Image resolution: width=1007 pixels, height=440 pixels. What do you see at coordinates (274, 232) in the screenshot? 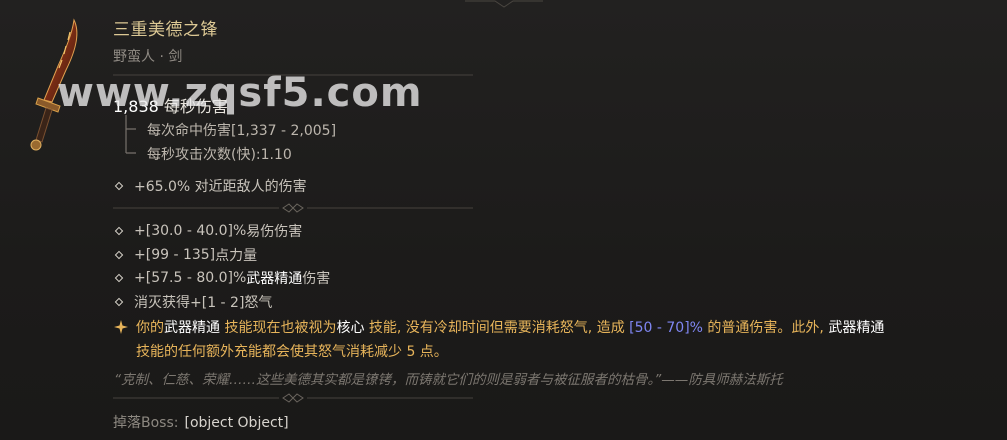
I see `affix-suffix: 易伤伤害` at bounding box center [274, 232].